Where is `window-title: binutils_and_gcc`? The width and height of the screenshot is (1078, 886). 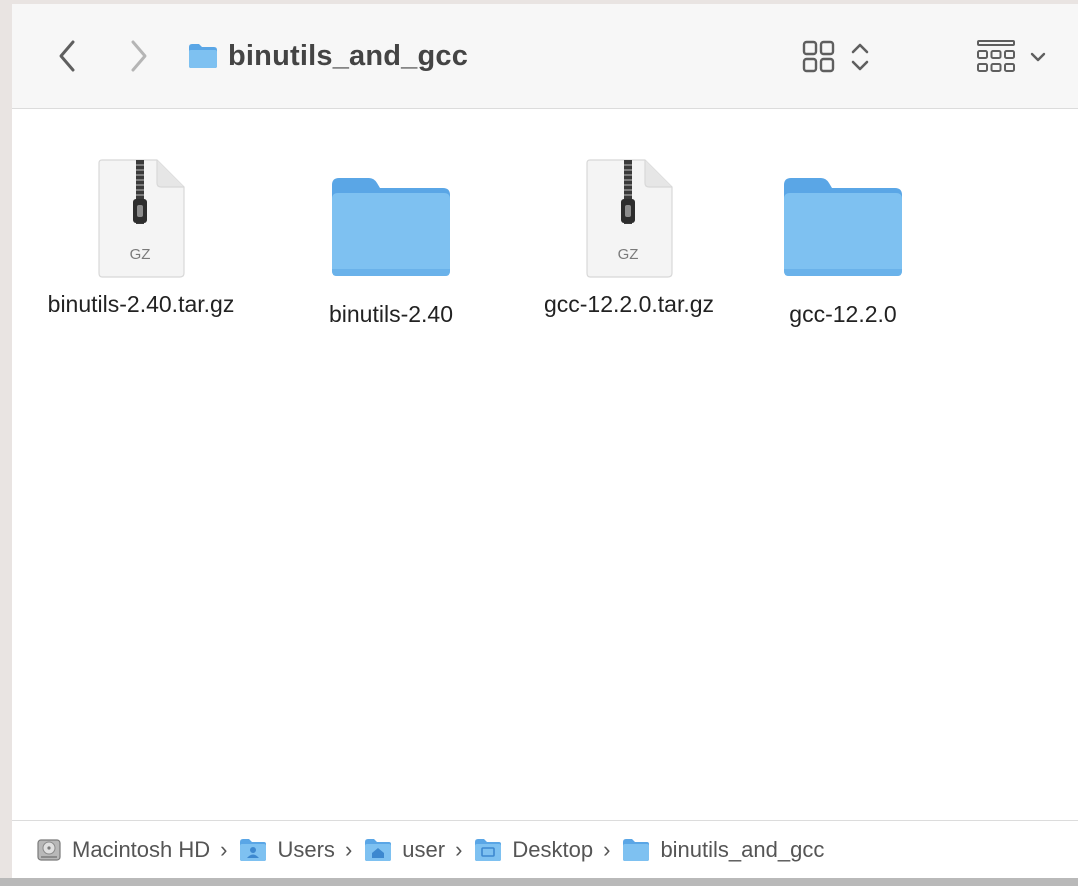 window-title: binutils_and_gcc is located at coordinates (348, 55).